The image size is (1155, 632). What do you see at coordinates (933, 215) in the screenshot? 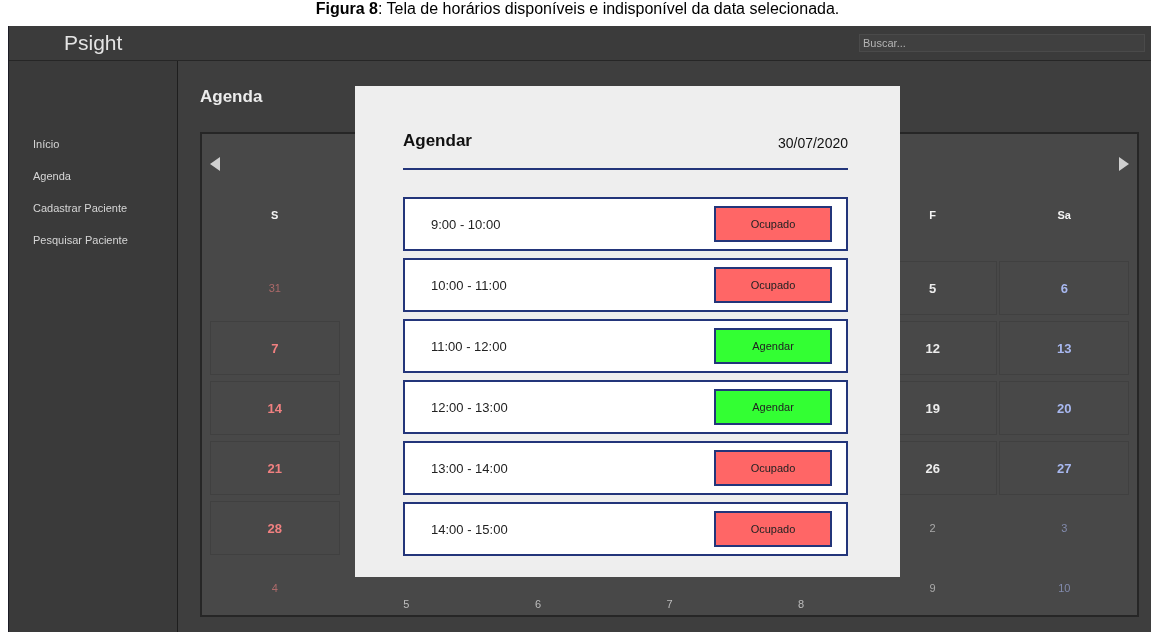
I see `weekday-label: F` at bounding box center [933, 215].